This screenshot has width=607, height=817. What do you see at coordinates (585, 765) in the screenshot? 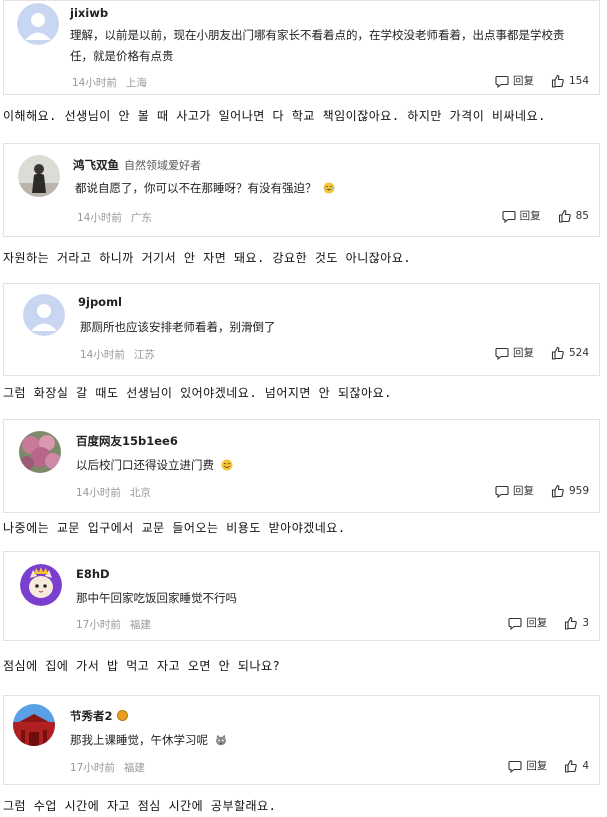
I see `like-count: 4` at bounding box center [585, 765].